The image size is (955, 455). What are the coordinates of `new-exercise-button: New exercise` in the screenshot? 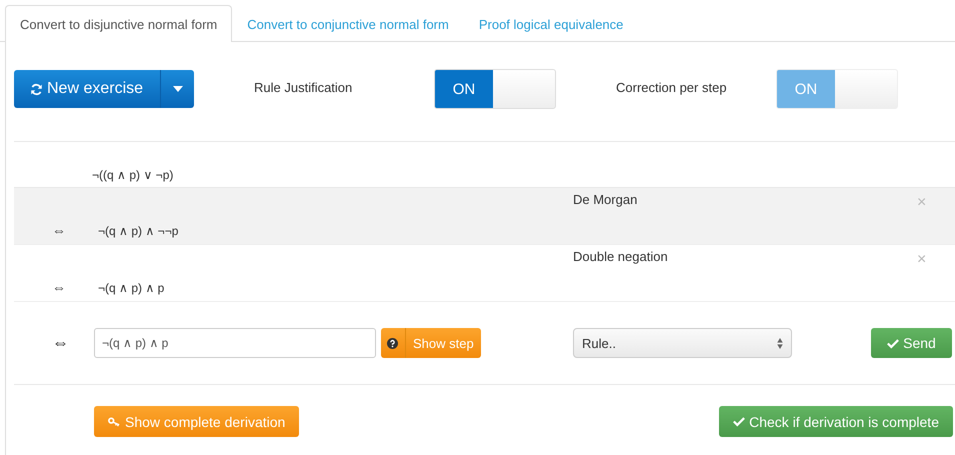 It's located at (87, 89).